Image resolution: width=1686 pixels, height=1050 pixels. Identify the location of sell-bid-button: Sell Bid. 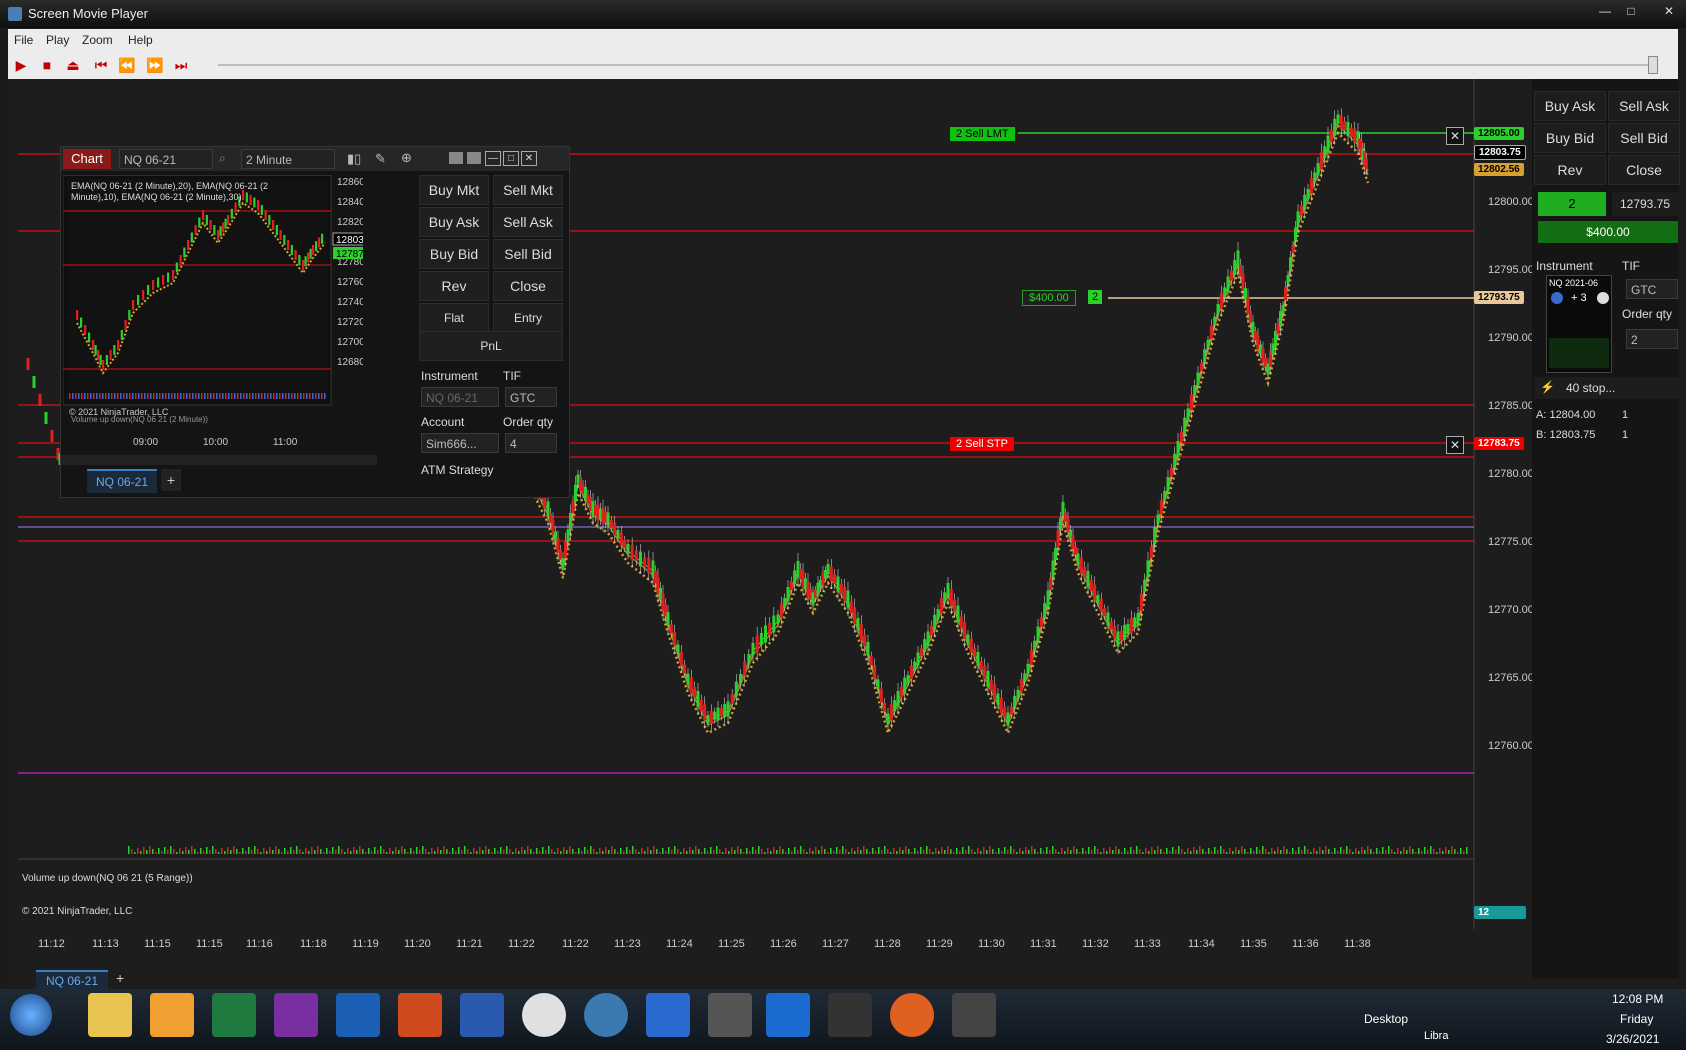
(1644, 138).